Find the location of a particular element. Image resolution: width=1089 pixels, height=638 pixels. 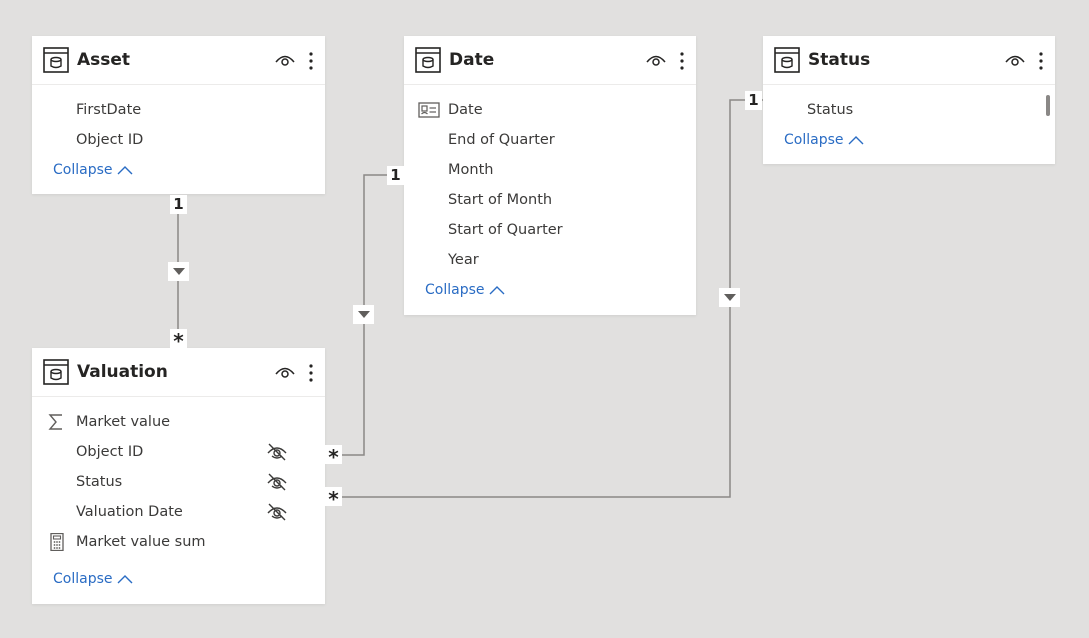

cardinality-one-date: 1 is located at coordinates (395, 175).